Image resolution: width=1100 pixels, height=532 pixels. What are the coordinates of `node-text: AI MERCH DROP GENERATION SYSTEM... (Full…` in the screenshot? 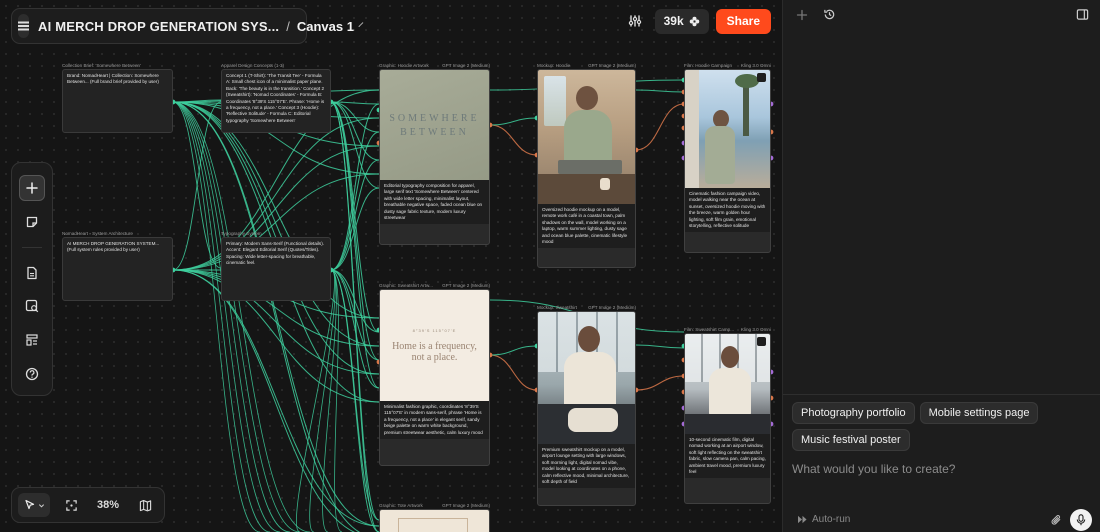 It's located at (113, 247).